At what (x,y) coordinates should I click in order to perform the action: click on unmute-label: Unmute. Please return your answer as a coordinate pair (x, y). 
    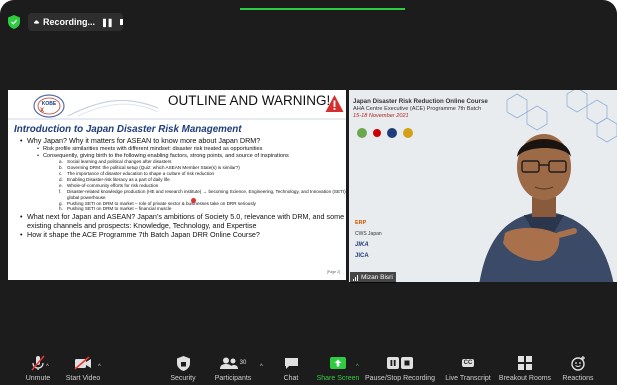
    Looking at the image, I should click on (38, 378).